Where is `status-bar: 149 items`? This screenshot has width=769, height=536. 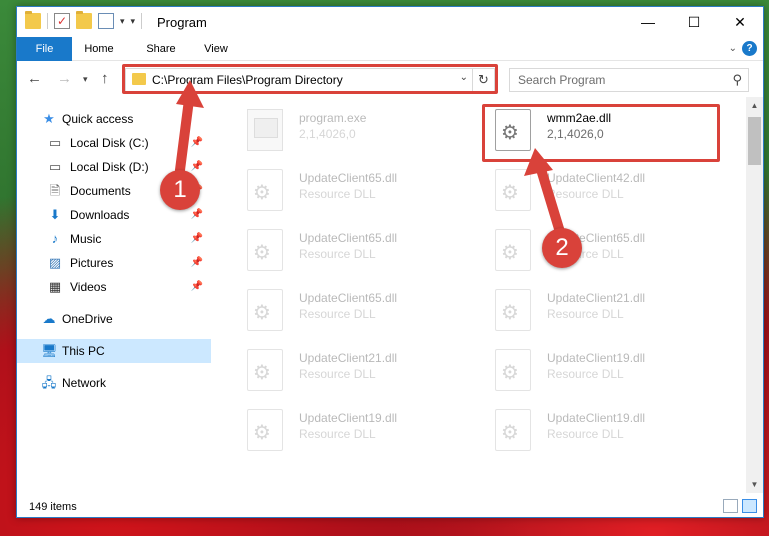 status-bar: 149 items is located at coordinates (390, 506).